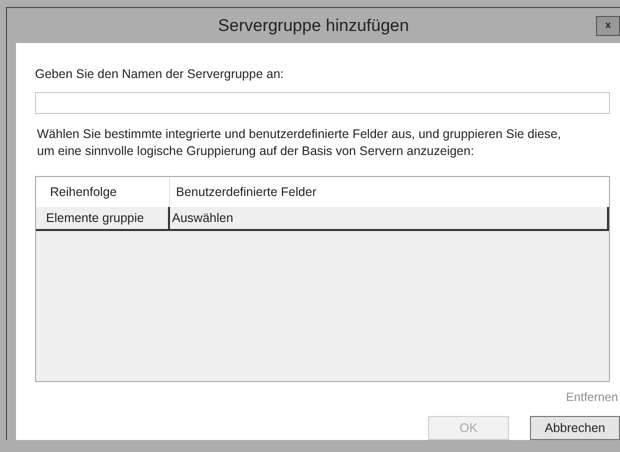 The height and width of the screenshot is (452, 620). I want to click on table-cell-text: Auswählen, so click(202, 218).